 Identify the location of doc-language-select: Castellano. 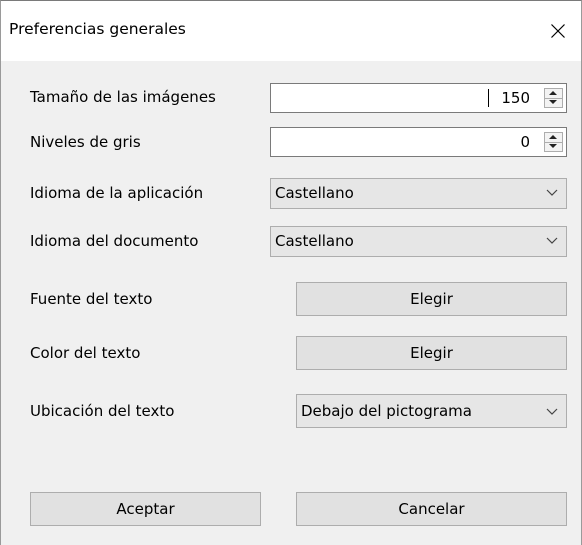
(418, 241).